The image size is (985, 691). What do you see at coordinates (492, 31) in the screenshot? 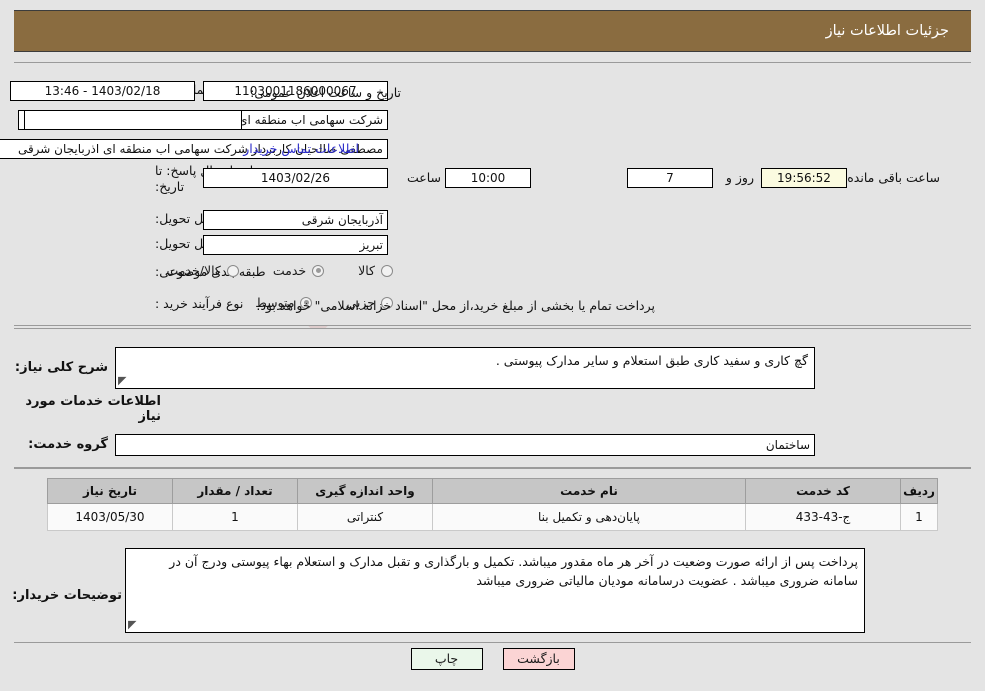
I see `page-header: جزئیات اطلاعات نیاز` at bounding box center [492, 31].